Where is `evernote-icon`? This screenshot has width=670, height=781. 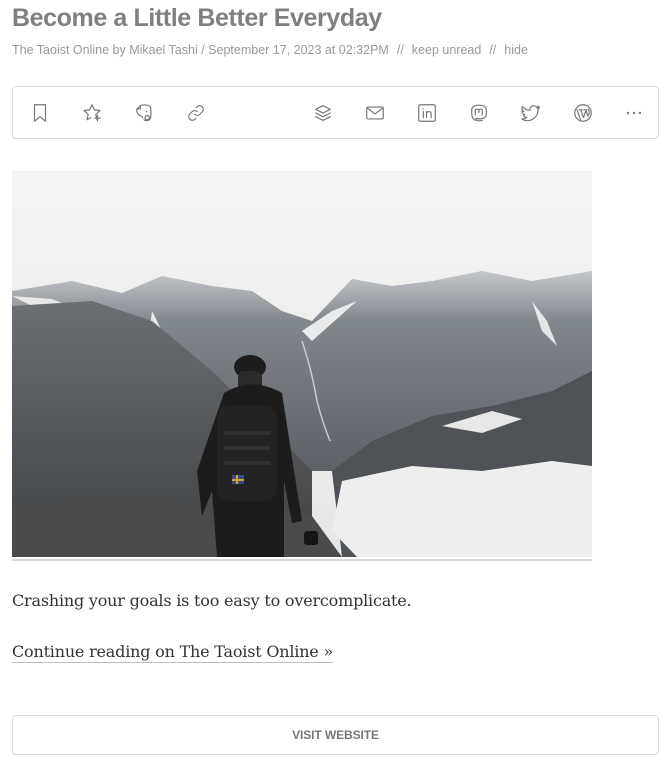
evernote-icon is located at coordinates (144, 113).